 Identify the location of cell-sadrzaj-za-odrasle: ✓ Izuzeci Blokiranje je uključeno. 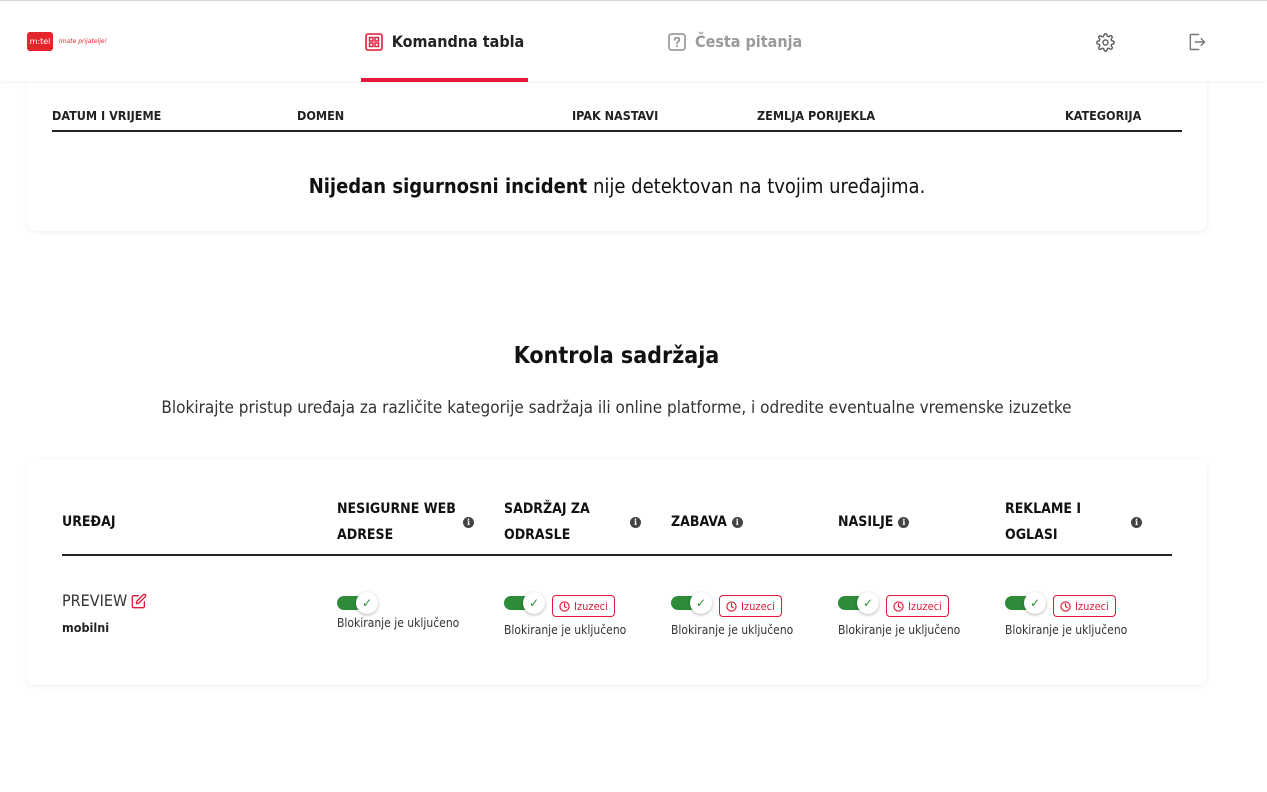
(565, 614).